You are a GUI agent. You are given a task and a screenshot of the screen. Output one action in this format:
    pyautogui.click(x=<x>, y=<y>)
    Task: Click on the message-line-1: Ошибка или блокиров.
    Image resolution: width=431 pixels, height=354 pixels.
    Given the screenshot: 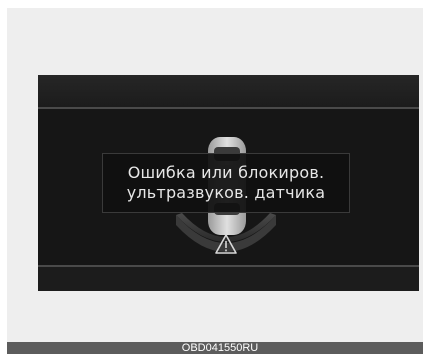 What is the action you would take?
    pyautogui.click(x=226, y=172)
    